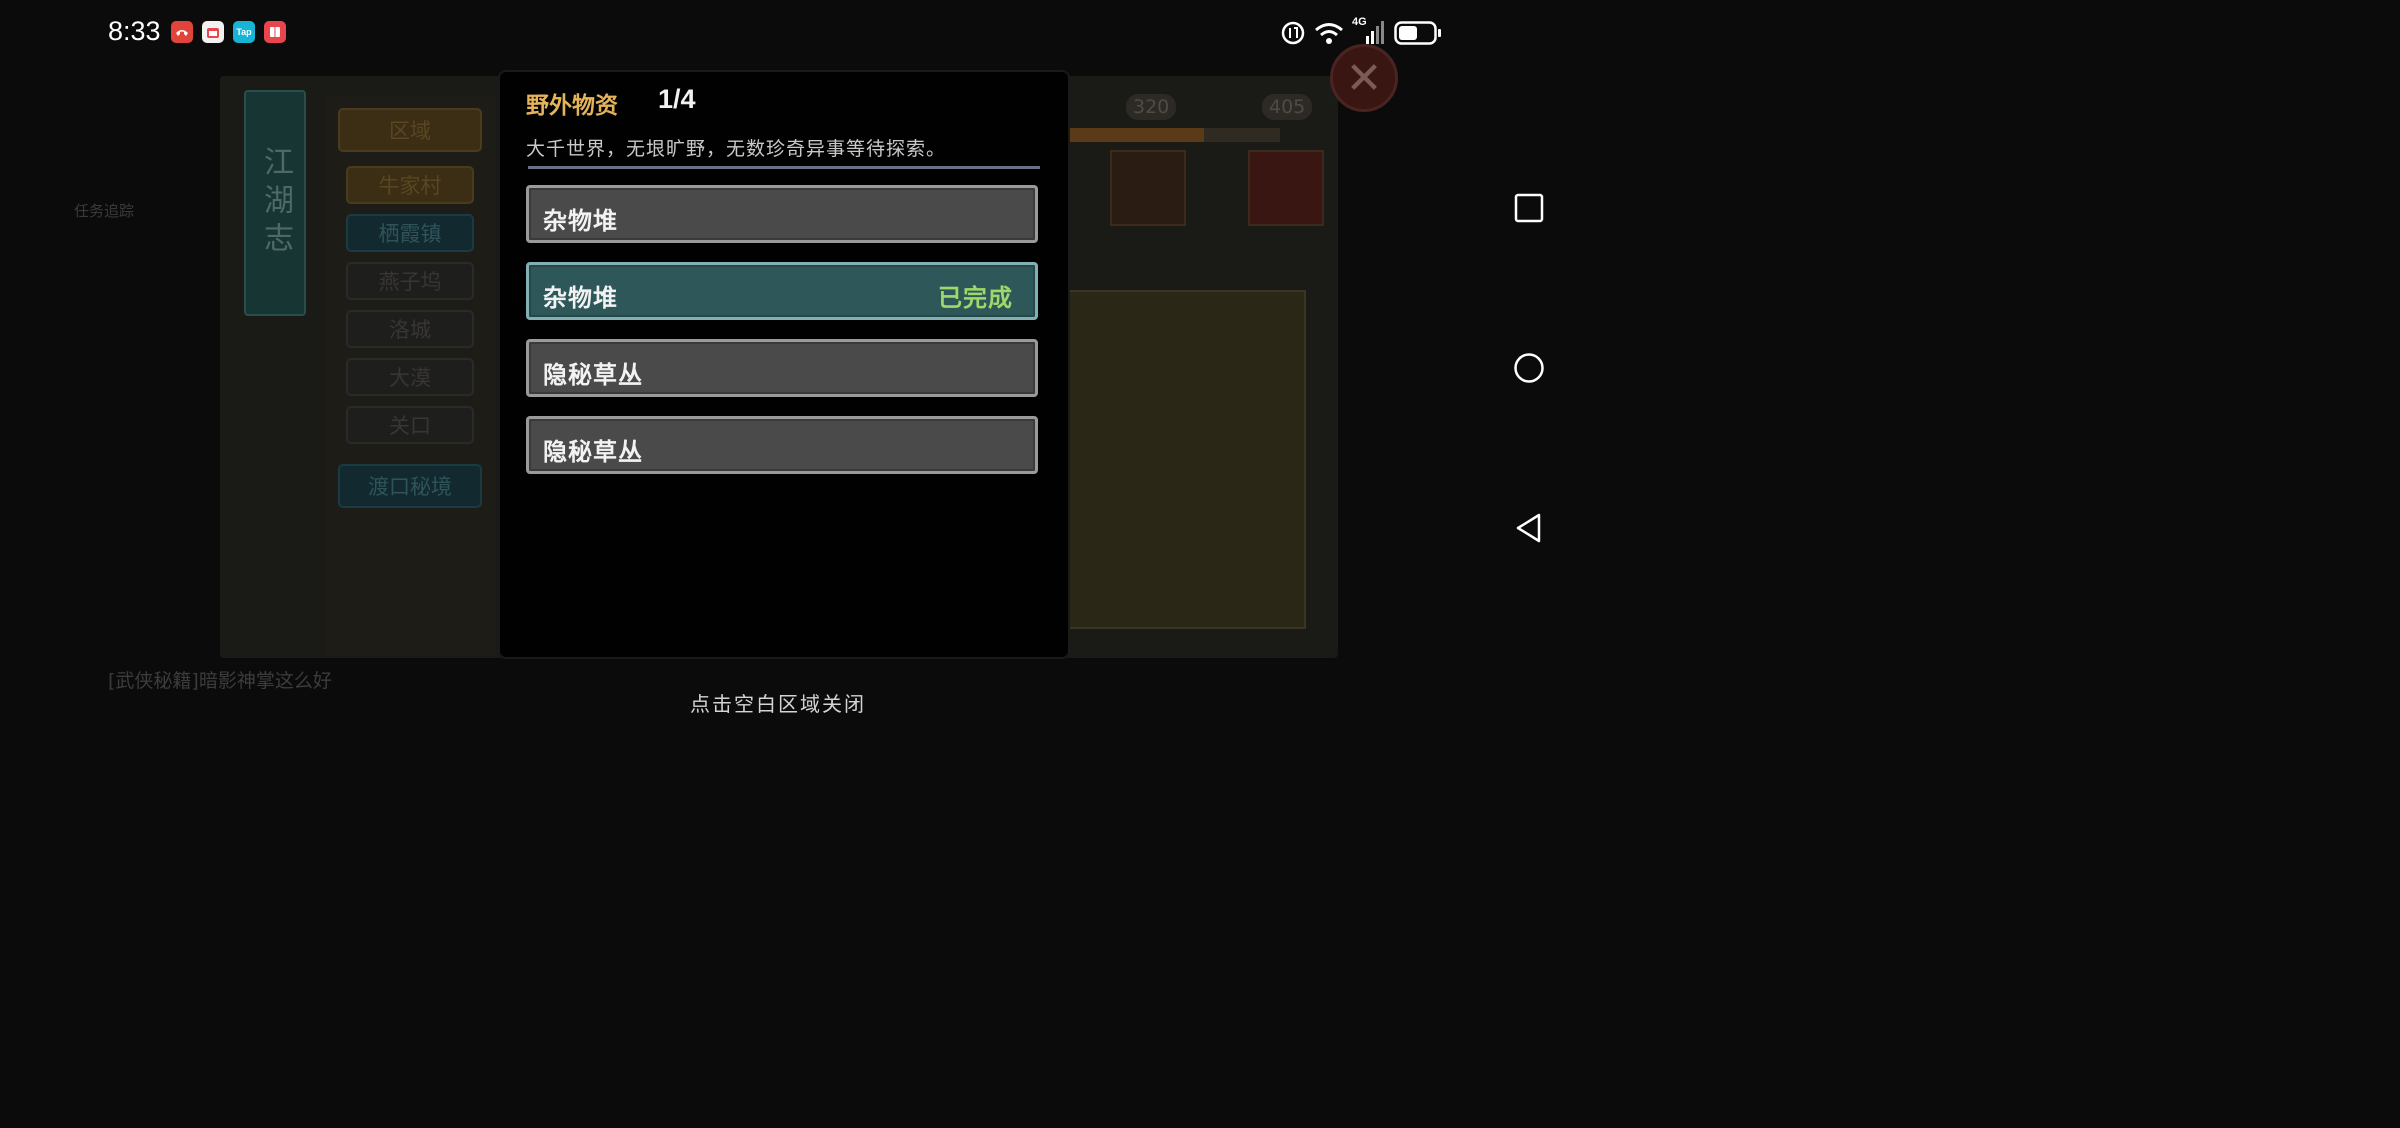 Image resolution: width=2400 pixels, height=1128 pixels. Describe the element at coordinates (1286, 188) in the screenshot. I see `reward-item-scroll` at that location.